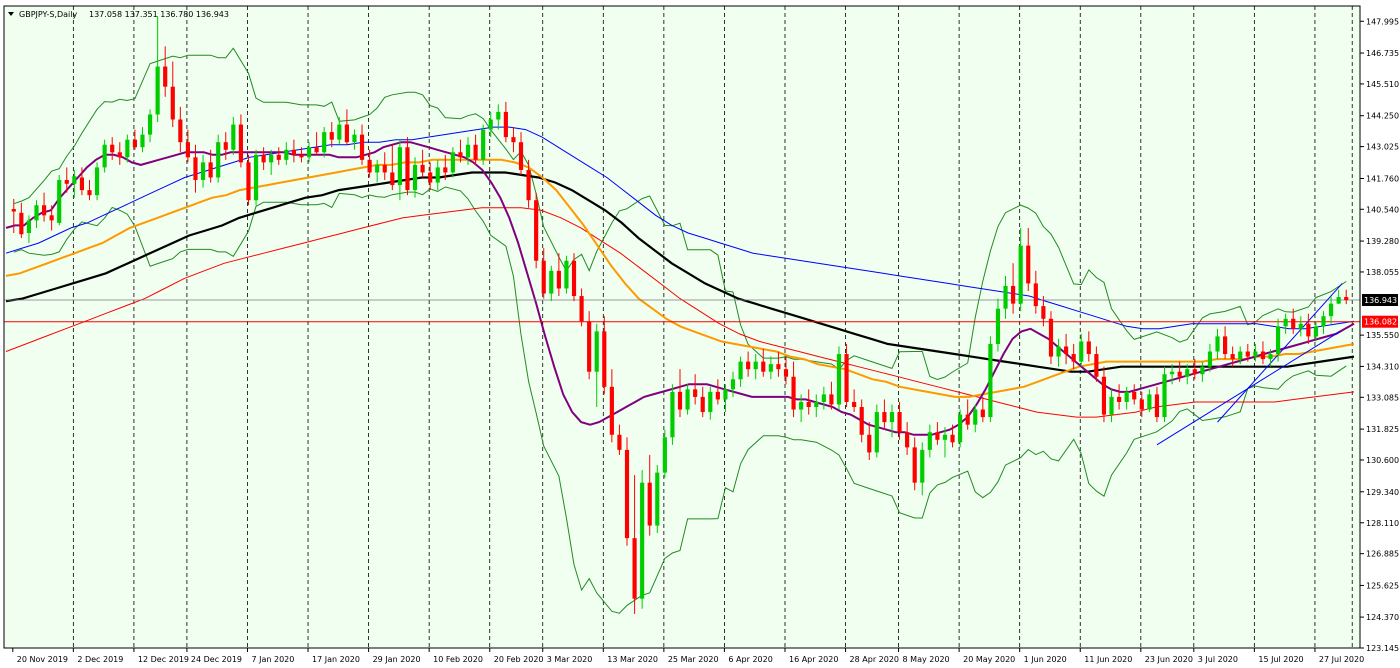  I want to click on ohlc-values: 137.058 137.351 136.780 136.943, so click(159, 14).